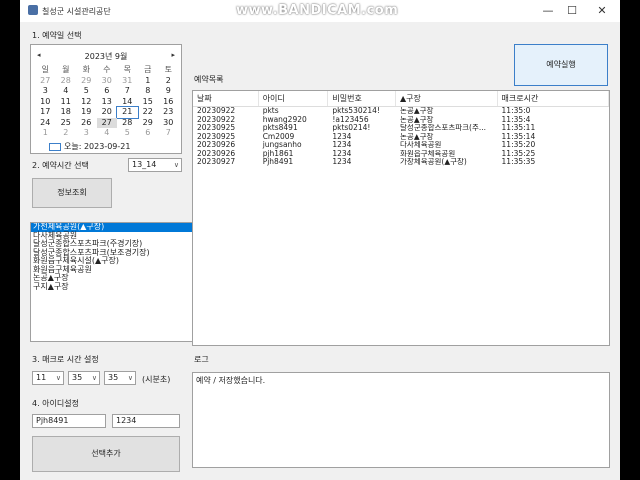  I want to click on minute-select: 35 ∨, so click(84, 378).